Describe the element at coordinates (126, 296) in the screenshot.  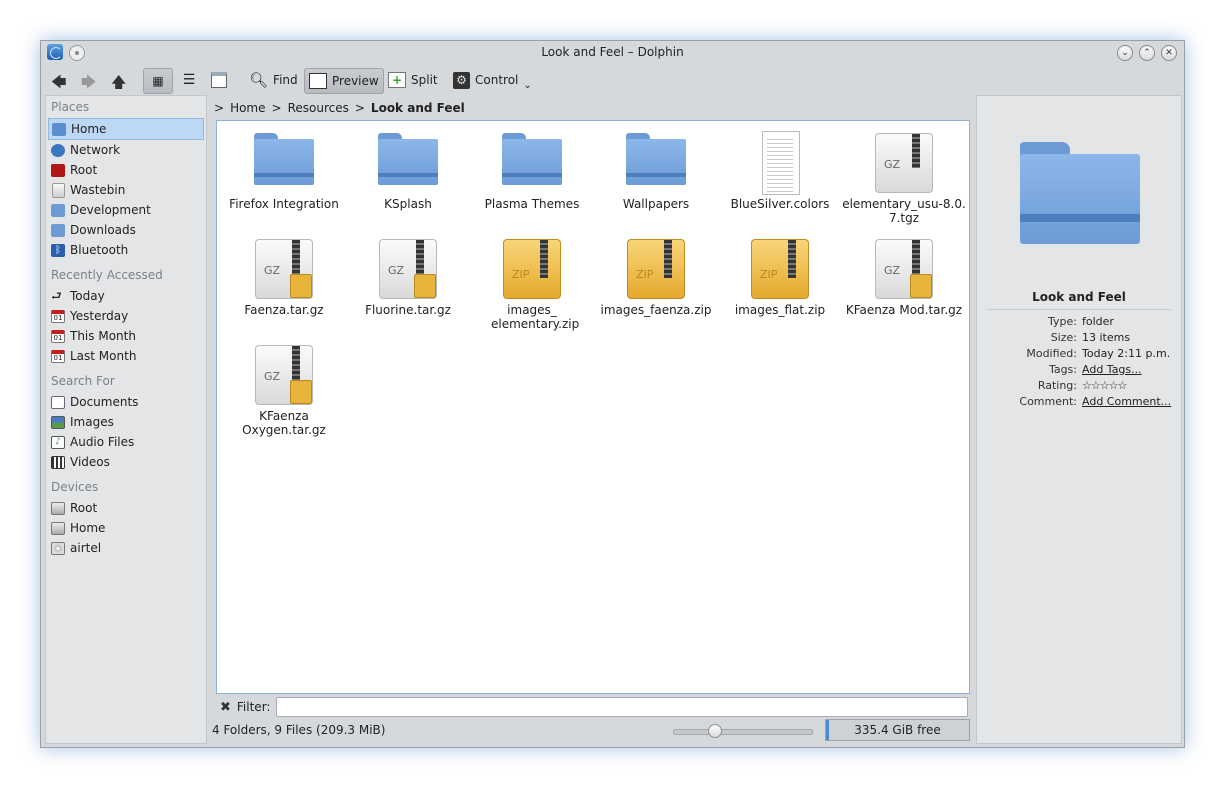
I see `recent-today: ⮐ Today` at that location.